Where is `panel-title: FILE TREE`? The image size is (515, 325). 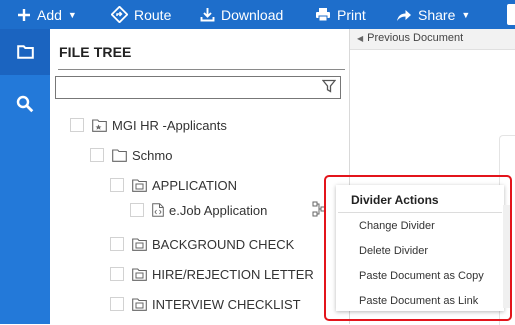 panel-title: FILE TREE is located at coordinates (95, 52).